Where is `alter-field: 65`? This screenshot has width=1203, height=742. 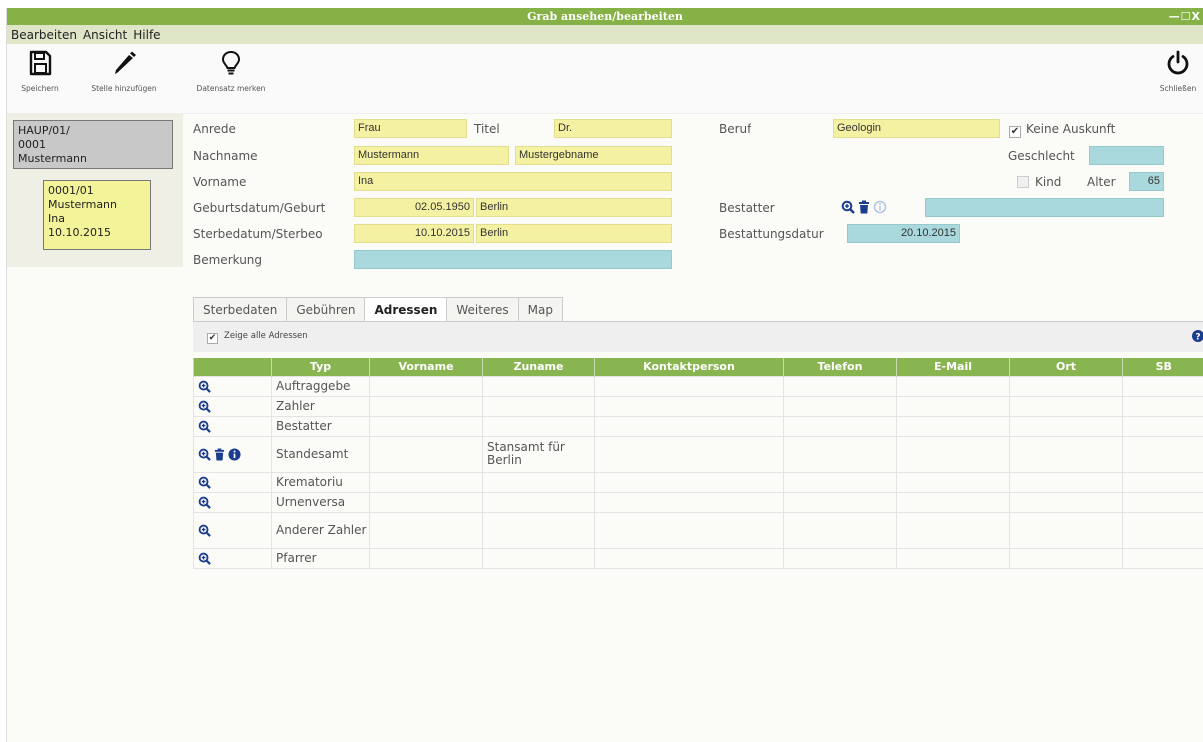
alter-field: 65 is located at coordinates (1146, 181).